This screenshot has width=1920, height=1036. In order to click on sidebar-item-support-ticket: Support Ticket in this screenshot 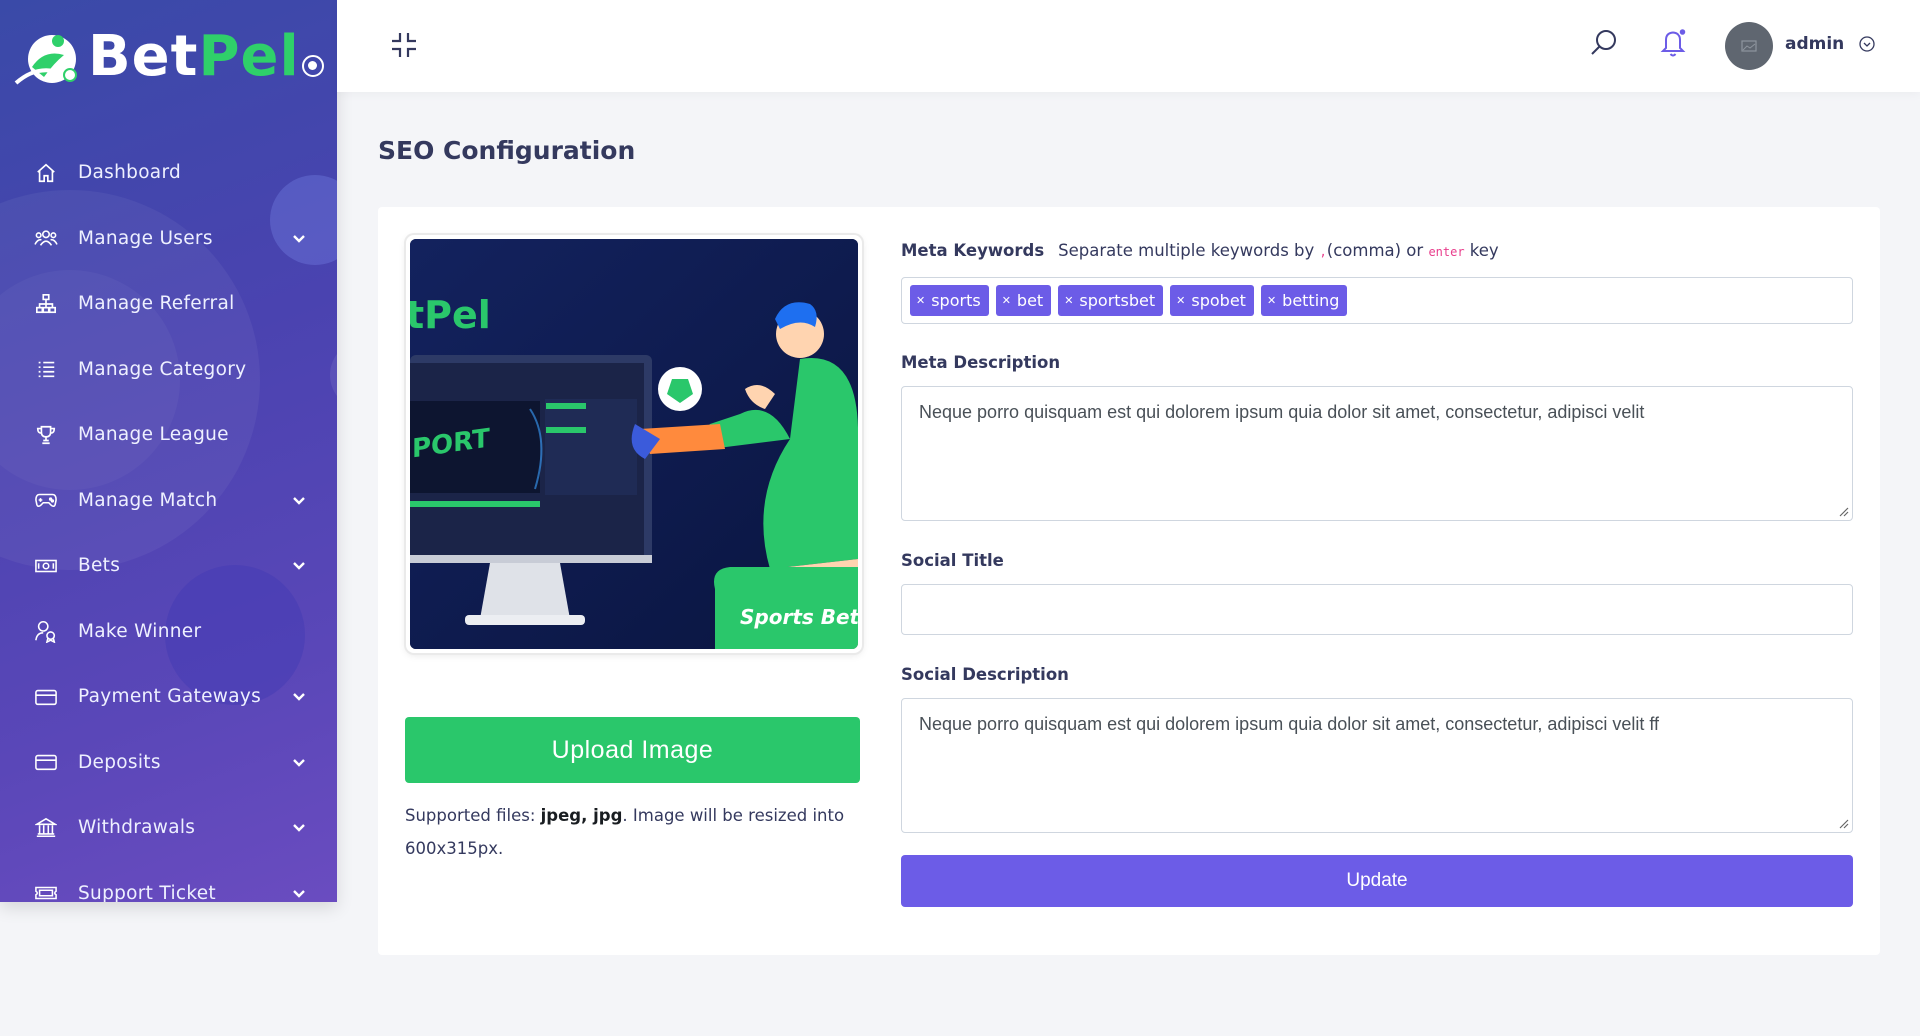, I will do `click(168, 881)`.